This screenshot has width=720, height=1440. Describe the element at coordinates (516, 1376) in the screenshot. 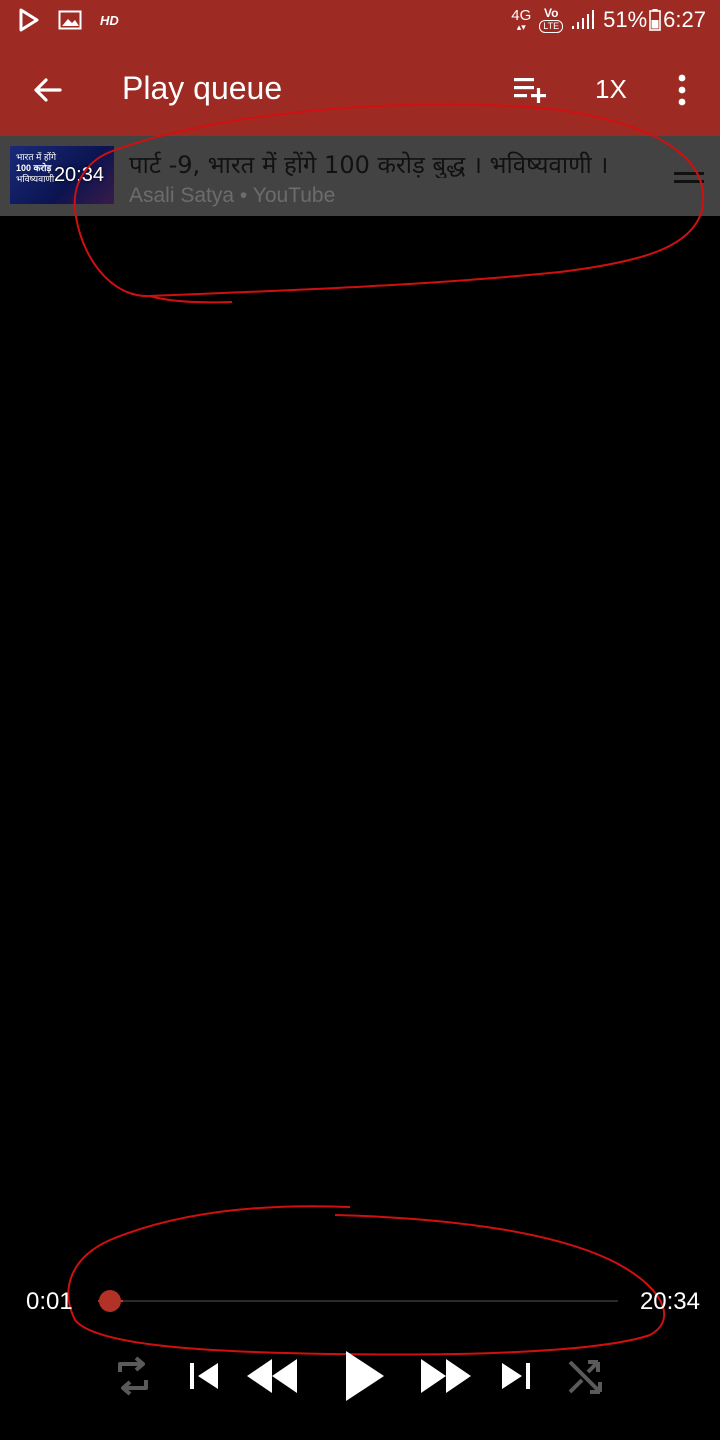

I see `next-icon` at that location.